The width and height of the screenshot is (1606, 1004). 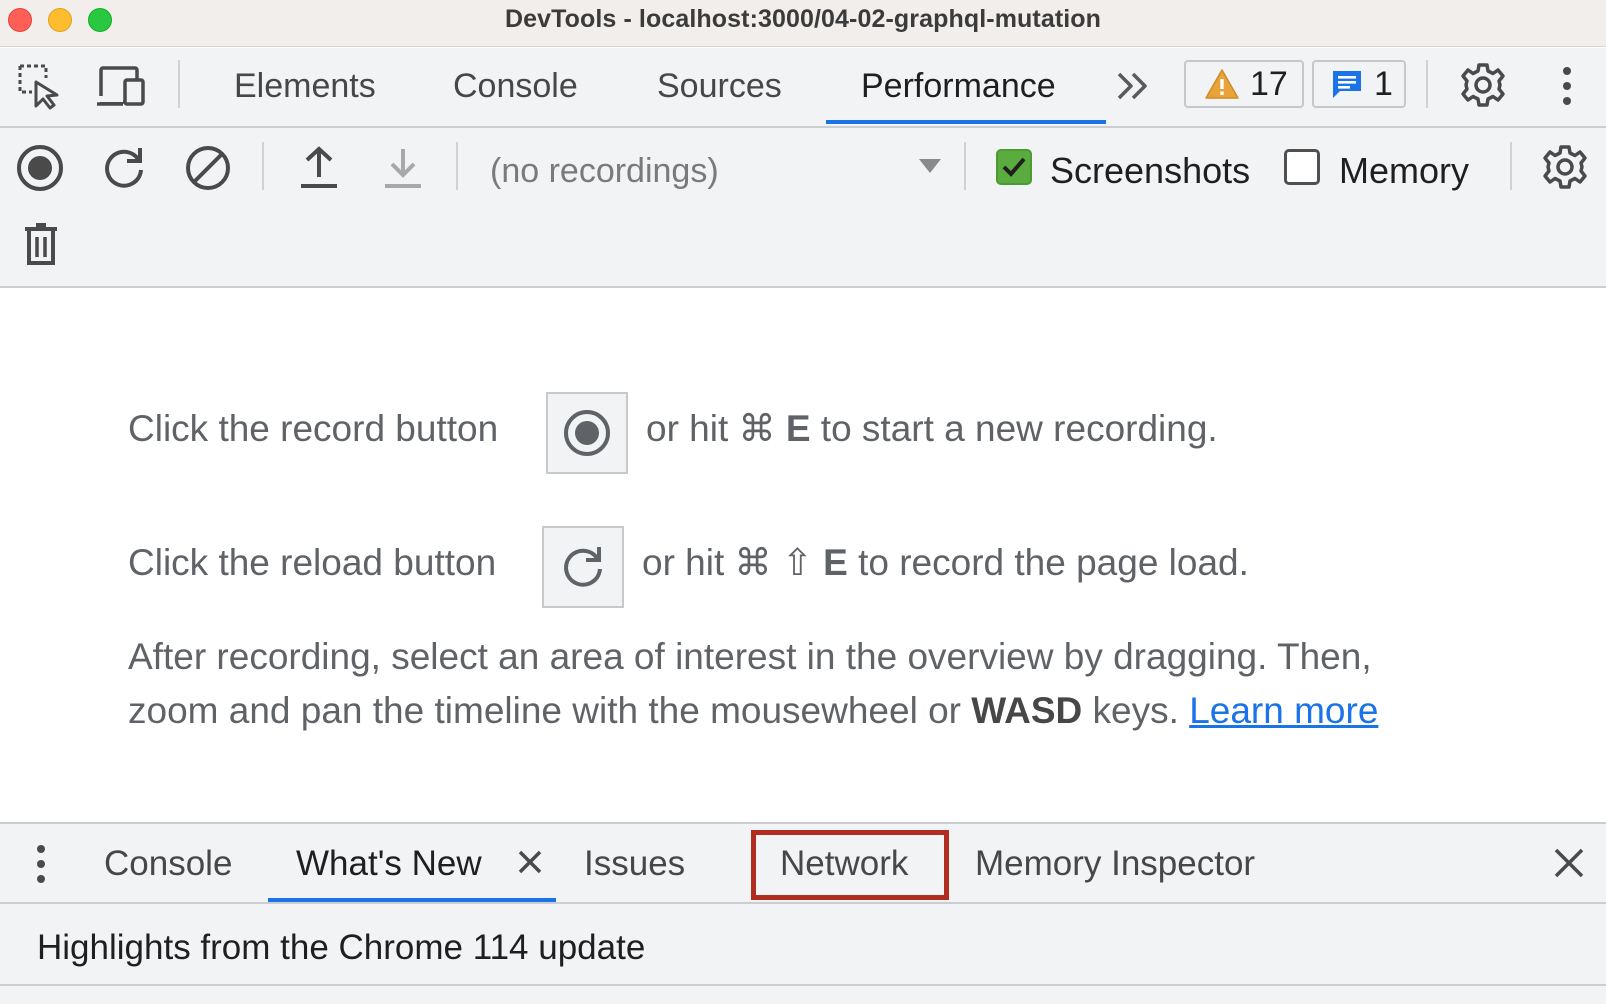 I want to click on messages-badge: 1, so click(x=1359, y=84).